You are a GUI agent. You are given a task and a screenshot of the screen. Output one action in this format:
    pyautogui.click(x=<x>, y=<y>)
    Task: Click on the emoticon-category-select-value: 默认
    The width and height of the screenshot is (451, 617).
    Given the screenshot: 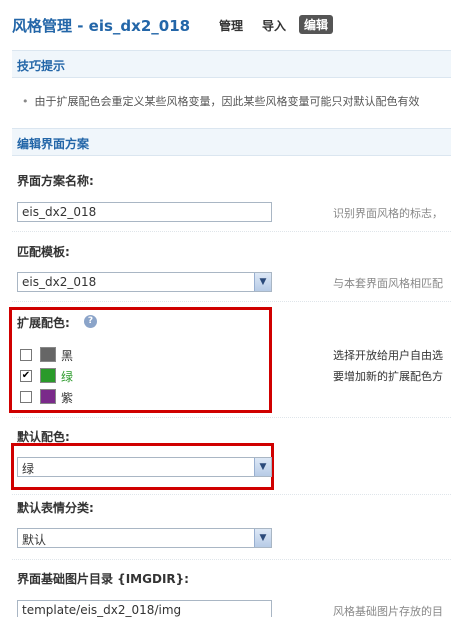 What is the action you would take?
    pyautogui.click(x=34, y=540)
    